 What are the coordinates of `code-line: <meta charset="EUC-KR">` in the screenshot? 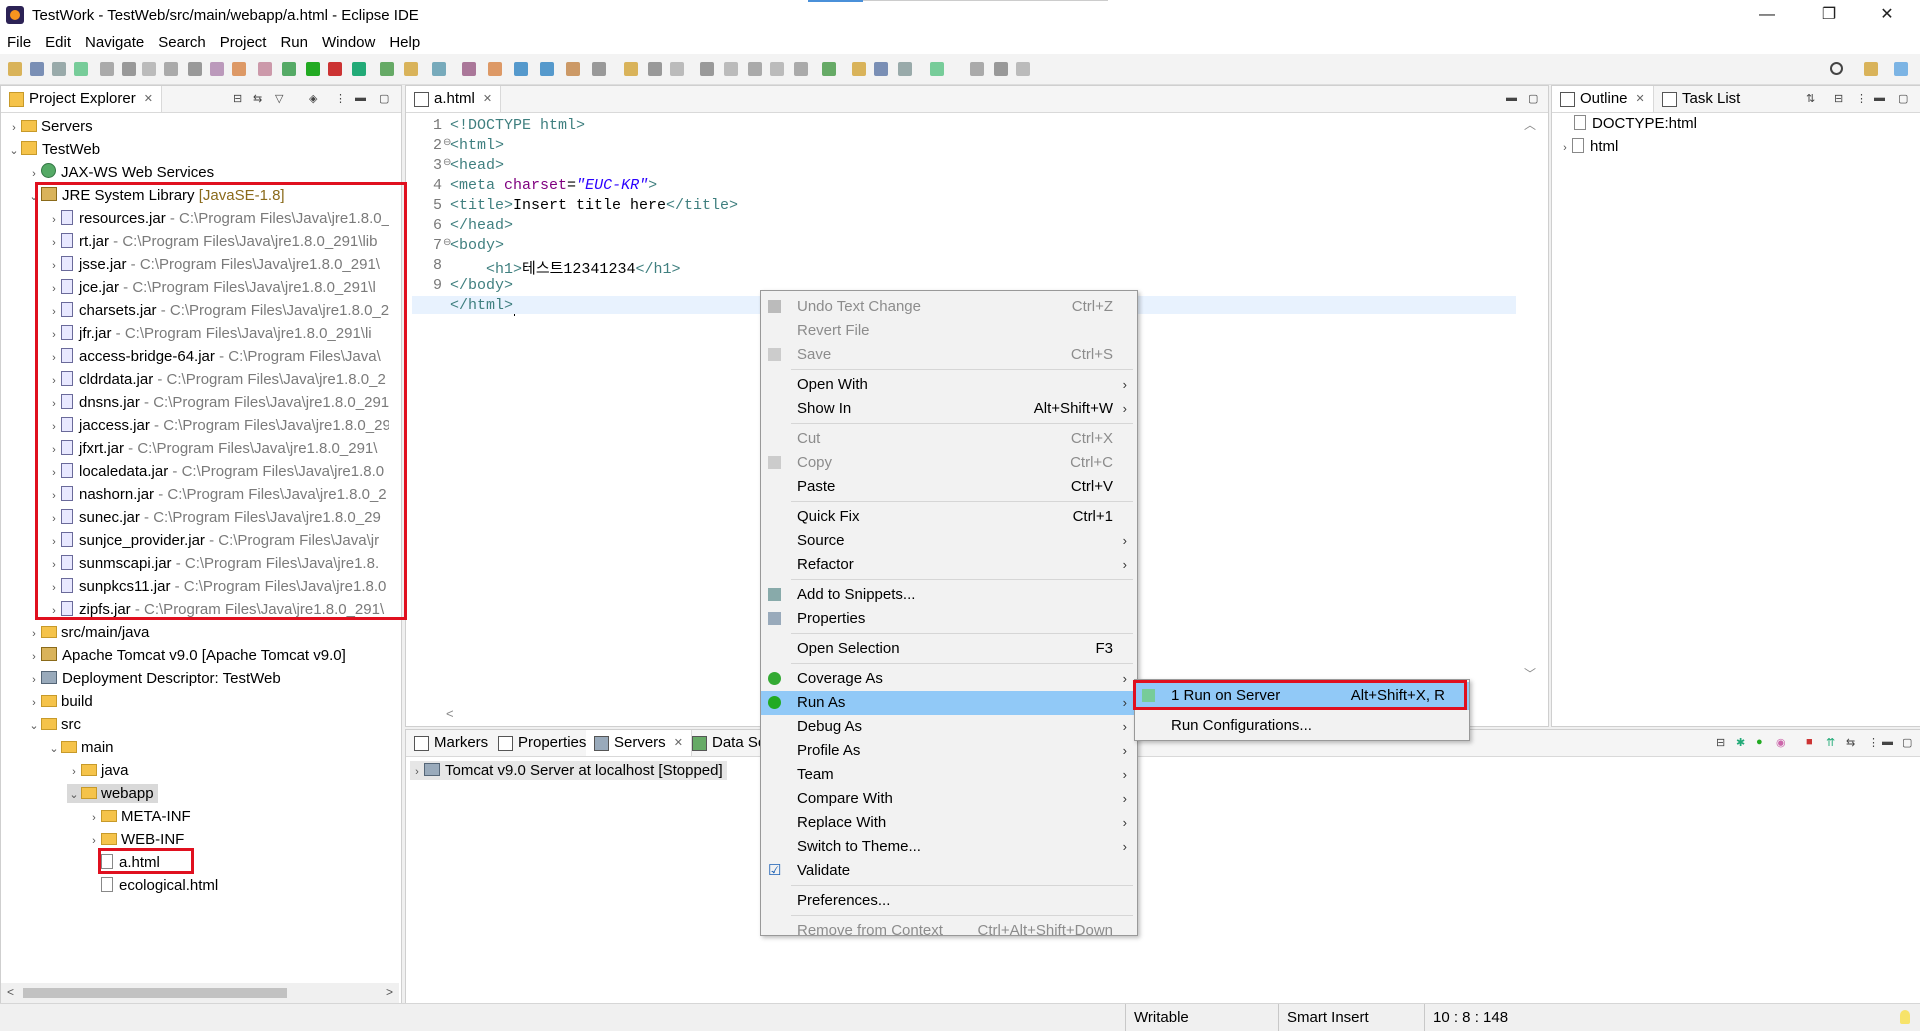 It's located at (553, 185).